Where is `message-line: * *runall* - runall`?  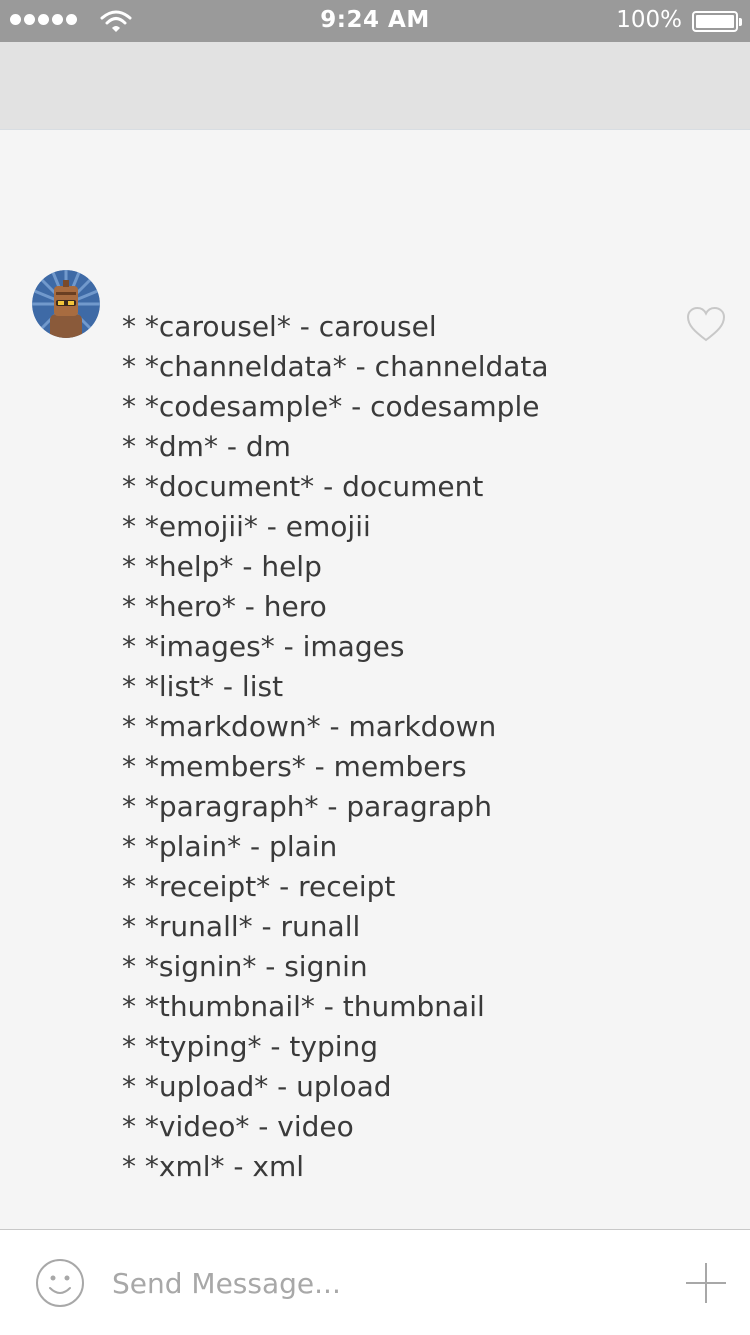
message-line: * *runall* - runall is located at coordinates (241, 926).